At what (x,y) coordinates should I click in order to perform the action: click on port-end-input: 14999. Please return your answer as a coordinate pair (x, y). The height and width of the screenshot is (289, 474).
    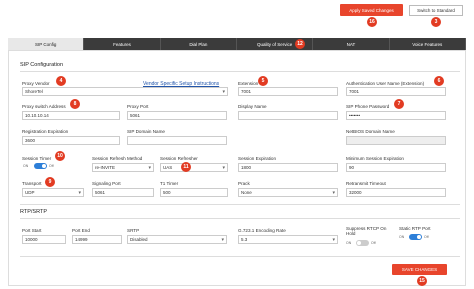
    Looking at the image, I should click on (97, 239).